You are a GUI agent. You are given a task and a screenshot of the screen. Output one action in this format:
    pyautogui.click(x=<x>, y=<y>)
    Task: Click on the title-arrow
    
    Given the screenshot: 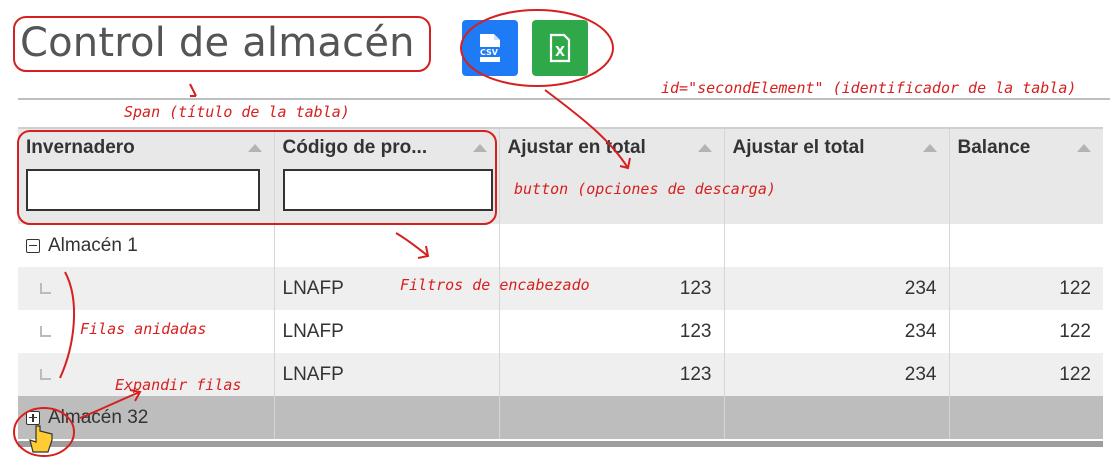 What is the action you would take?
    pyautogui.click(x=193, y=90)
    